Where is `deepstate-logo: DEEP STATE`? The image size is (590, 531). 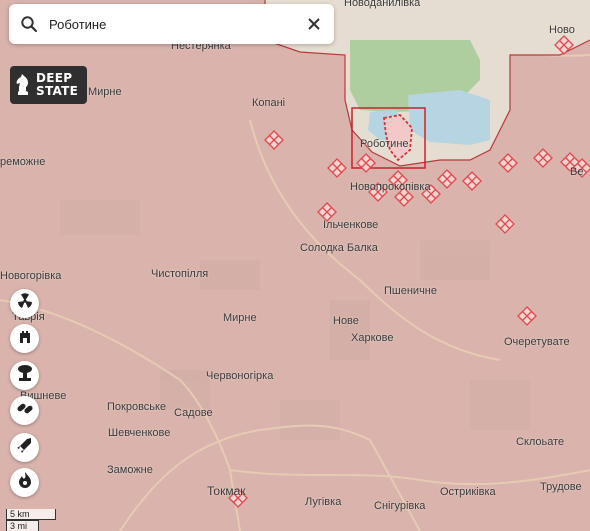
deepstate-logo: DEEP STATE is located at coordinates (48, 85).